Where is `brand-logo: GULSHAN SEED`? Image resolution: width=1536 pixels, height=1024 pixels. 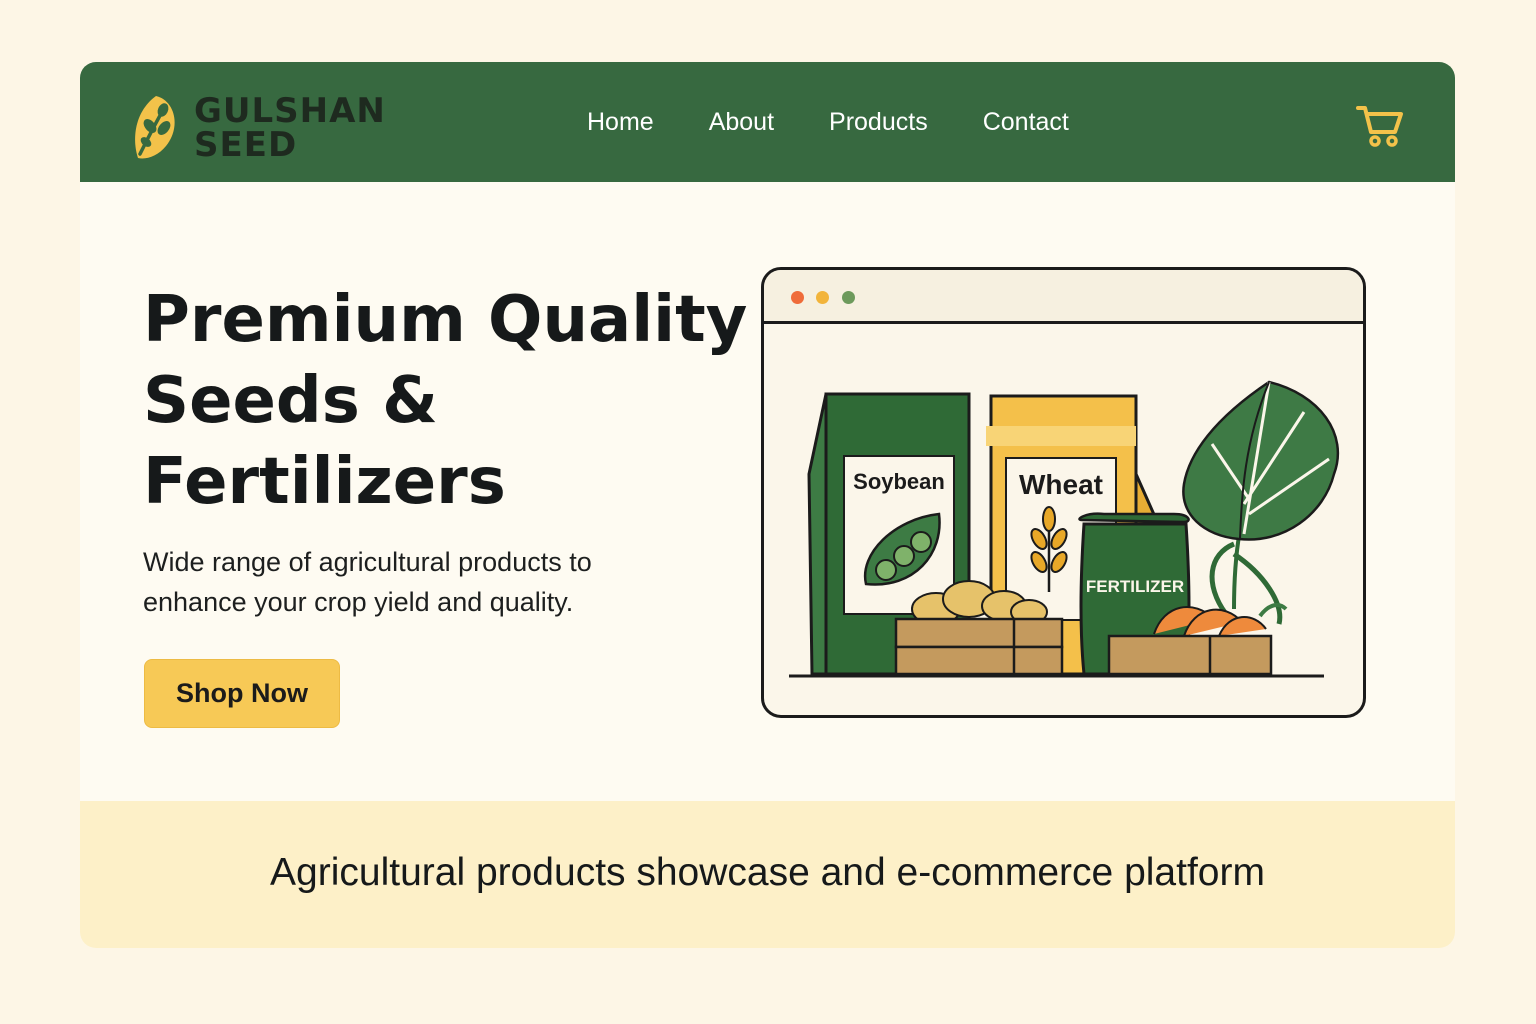 brand-logo: GULSHAN SEED is located at coordinates (260, 126).